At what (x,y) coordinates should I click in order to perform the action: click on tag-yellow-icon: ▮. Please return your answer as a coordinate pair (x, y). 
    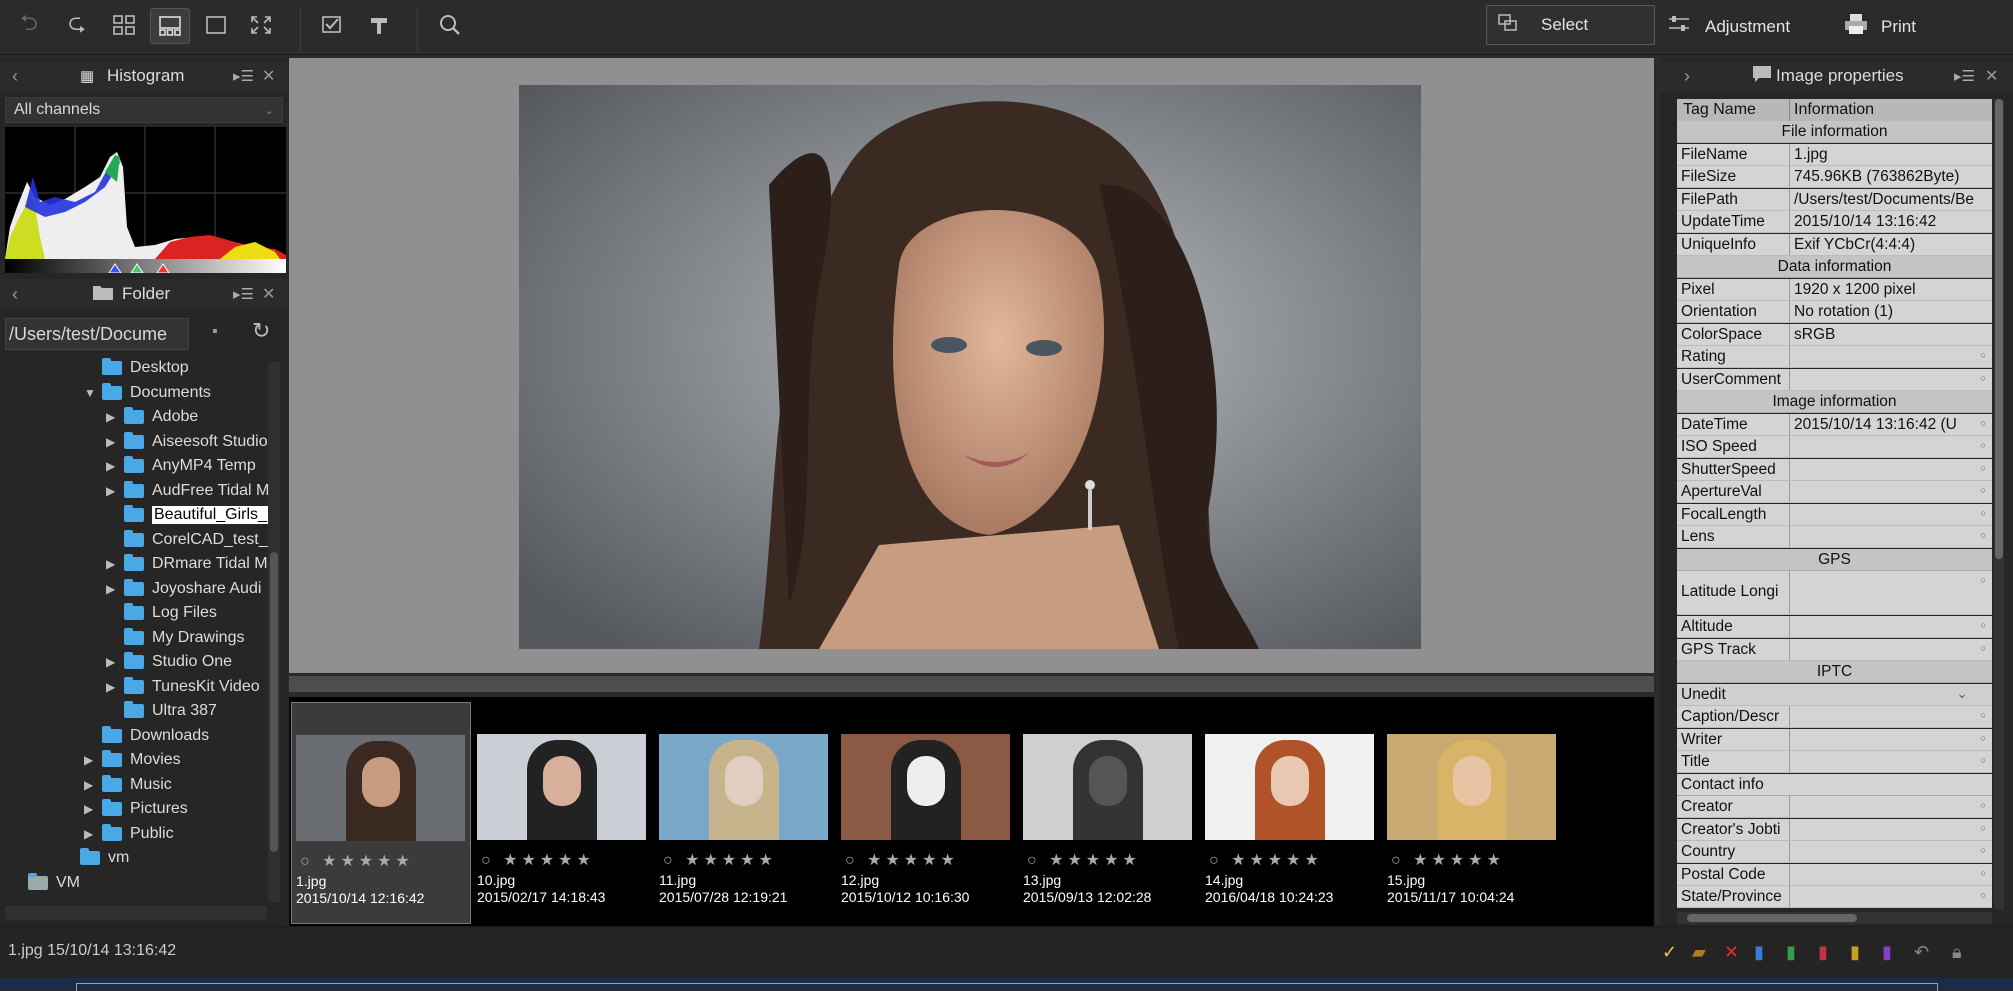
    Looking at the image, I should click on (1855, 952).